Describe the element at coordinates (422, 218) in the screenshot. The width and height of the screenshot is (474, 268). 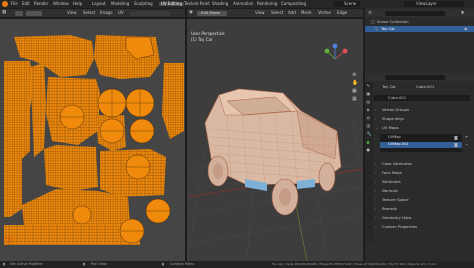
I see `section-geometry-data: › Geometry Data` at that location.